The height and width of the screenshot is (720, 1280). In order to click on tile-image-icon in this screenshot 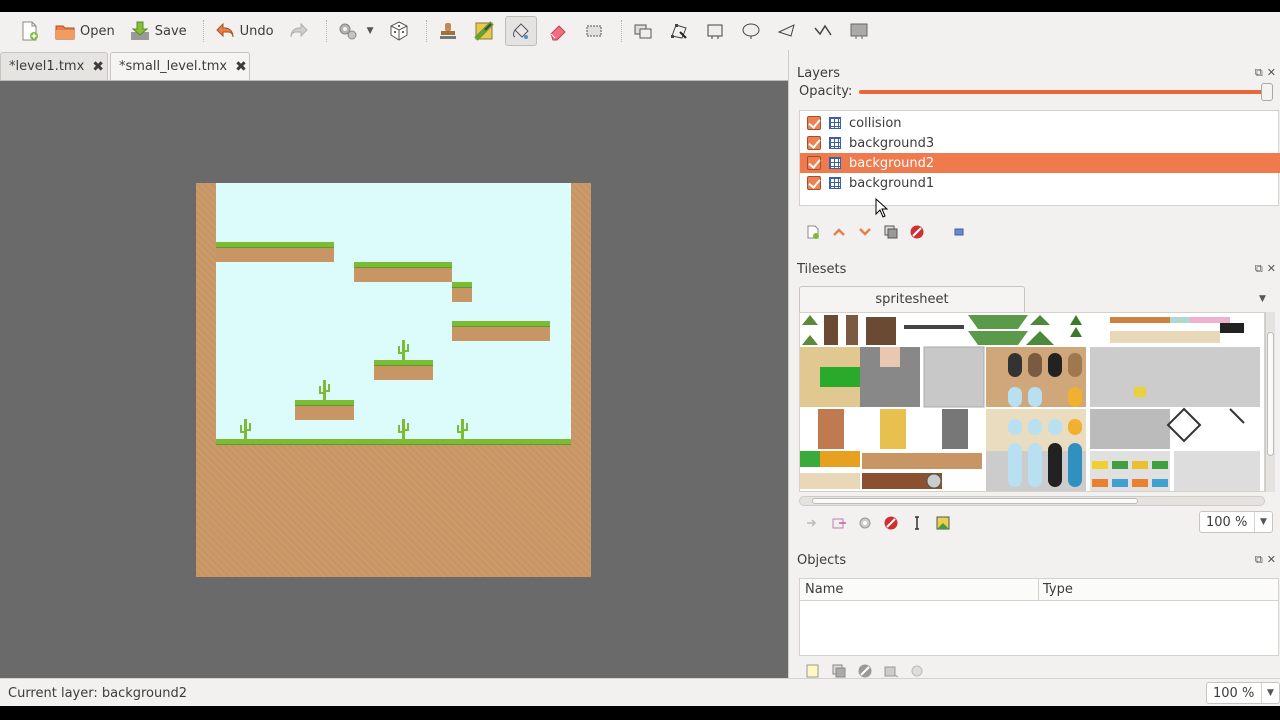, I will do `click(943, 523)`.